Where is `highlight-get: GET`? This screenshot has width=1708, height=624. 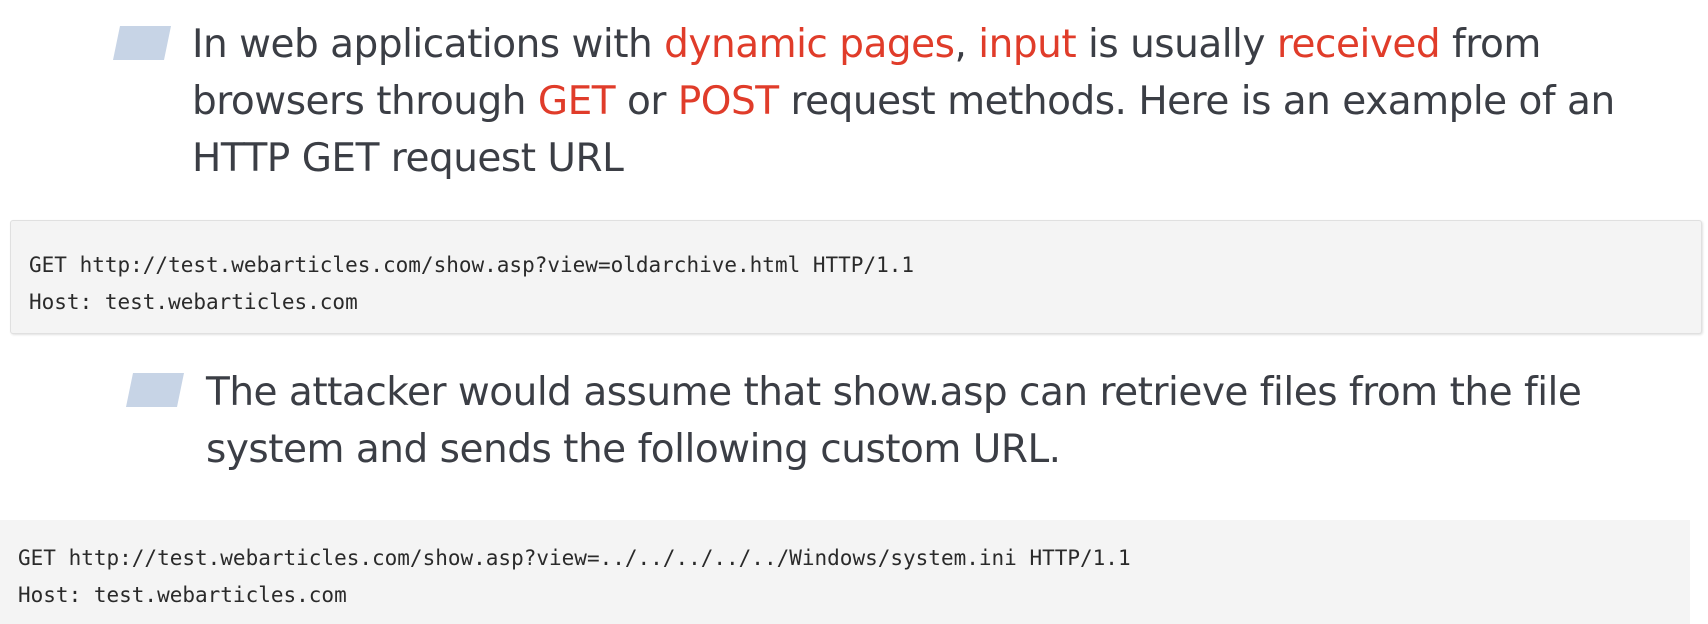 highlight-get: GET is located at coordinates (576, 101).